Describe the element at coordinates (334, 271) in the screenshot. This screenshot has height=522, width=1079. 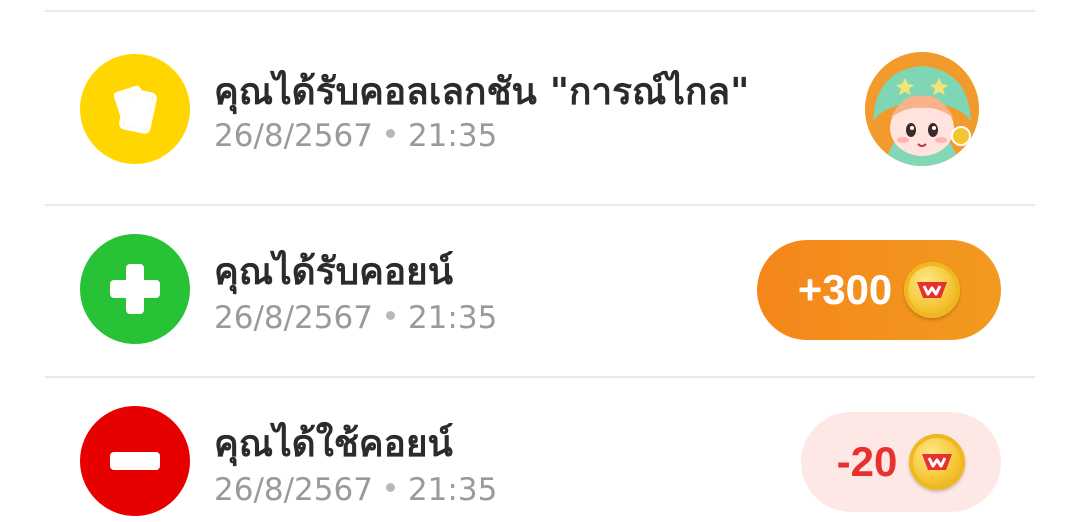
I see `notification-title: คุณได้รับคอยน์` at that location.